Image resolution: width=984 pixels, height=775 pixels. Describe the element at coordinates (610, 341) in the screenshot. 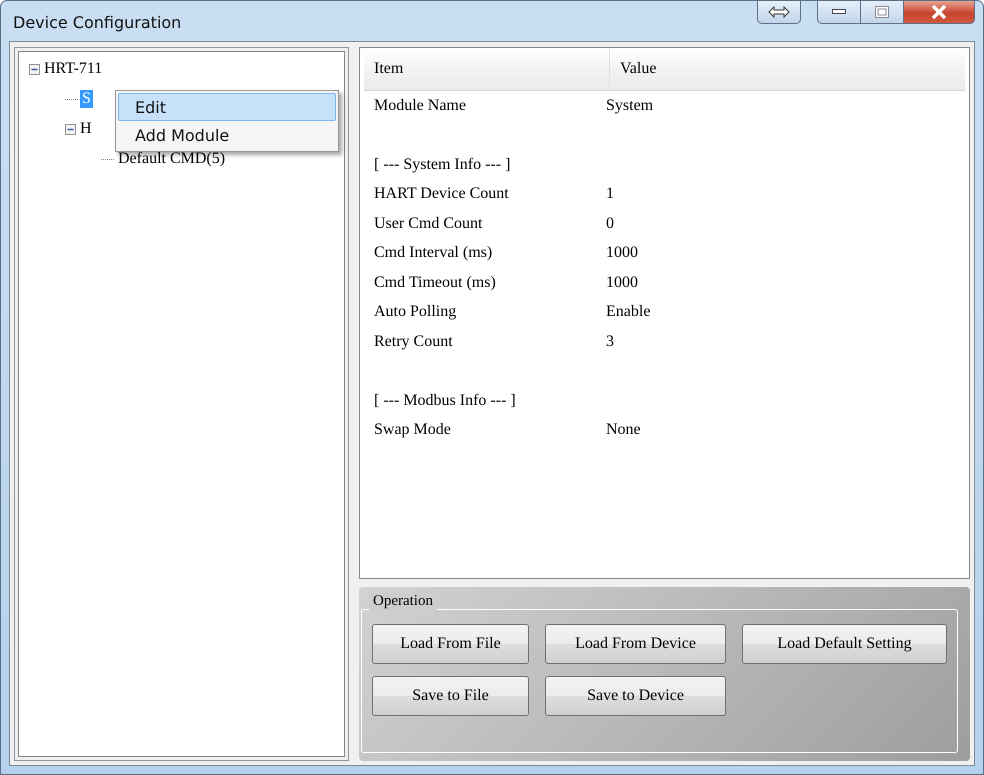

I see `value-cell: 3` at that location.